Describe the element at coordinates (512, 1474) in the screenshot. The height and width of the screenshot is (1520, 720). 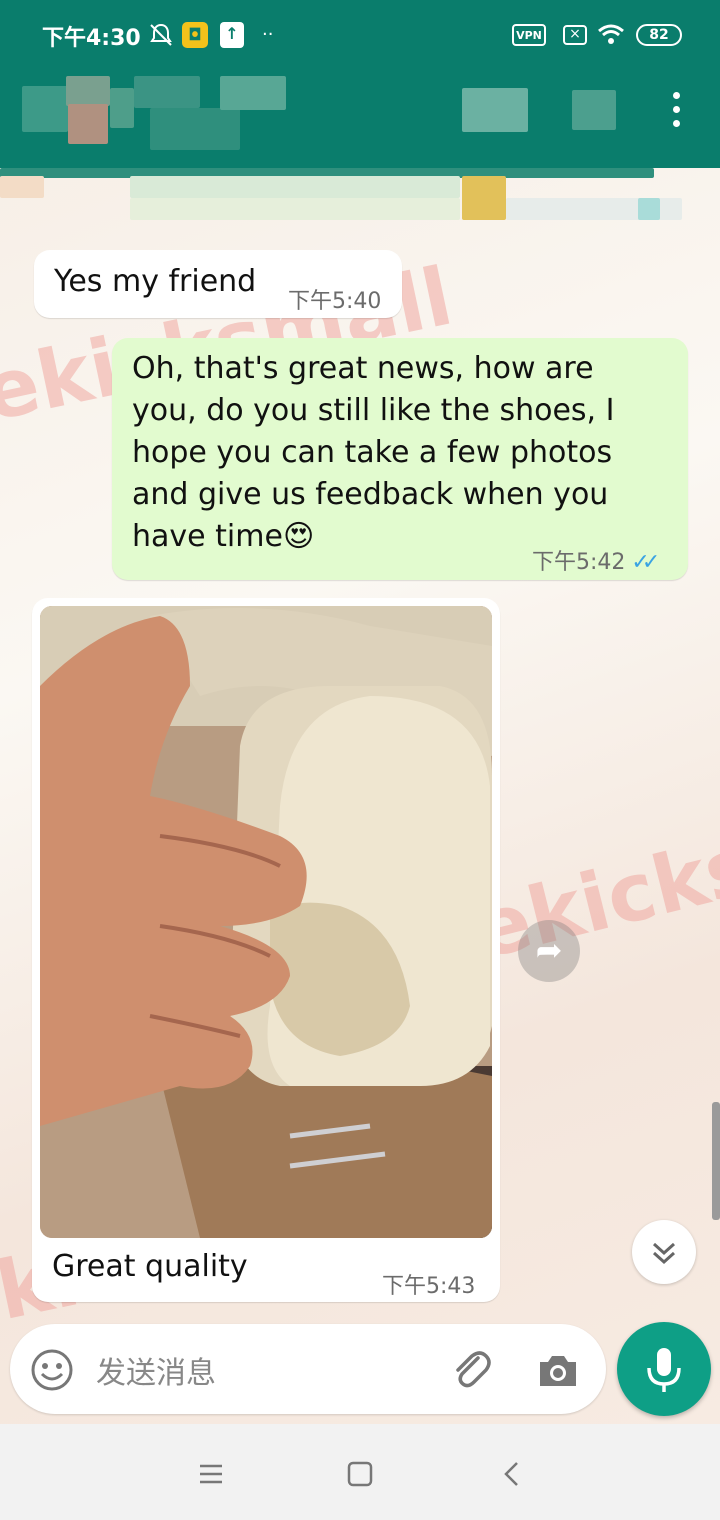
I see `back-nav-icon` at that location.